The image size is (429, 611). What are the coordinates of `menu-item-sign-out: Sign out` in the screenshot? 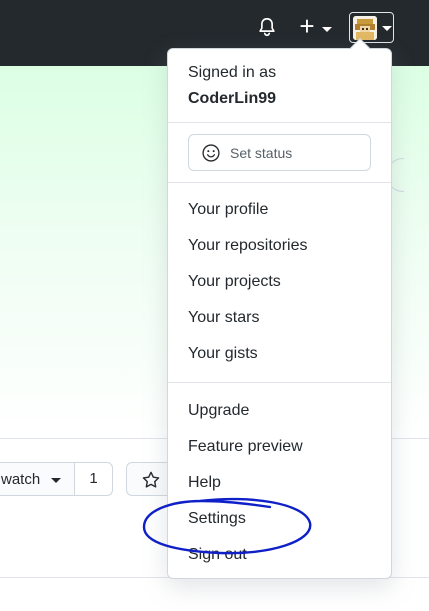 It's located at (217, 555).